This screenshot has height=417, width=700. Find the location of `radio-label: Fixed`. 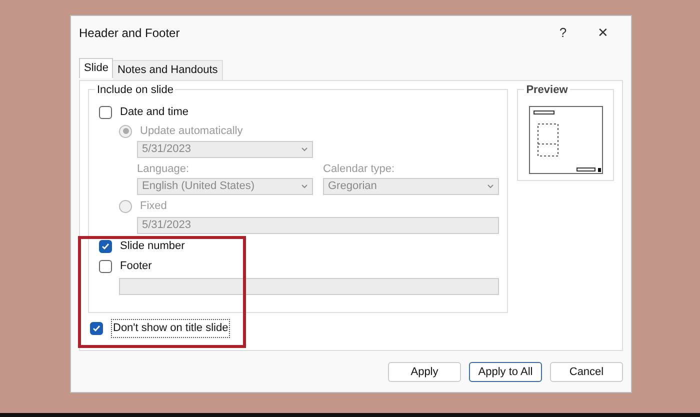

radio-label: Fixed is located at coordinates (153, 206).